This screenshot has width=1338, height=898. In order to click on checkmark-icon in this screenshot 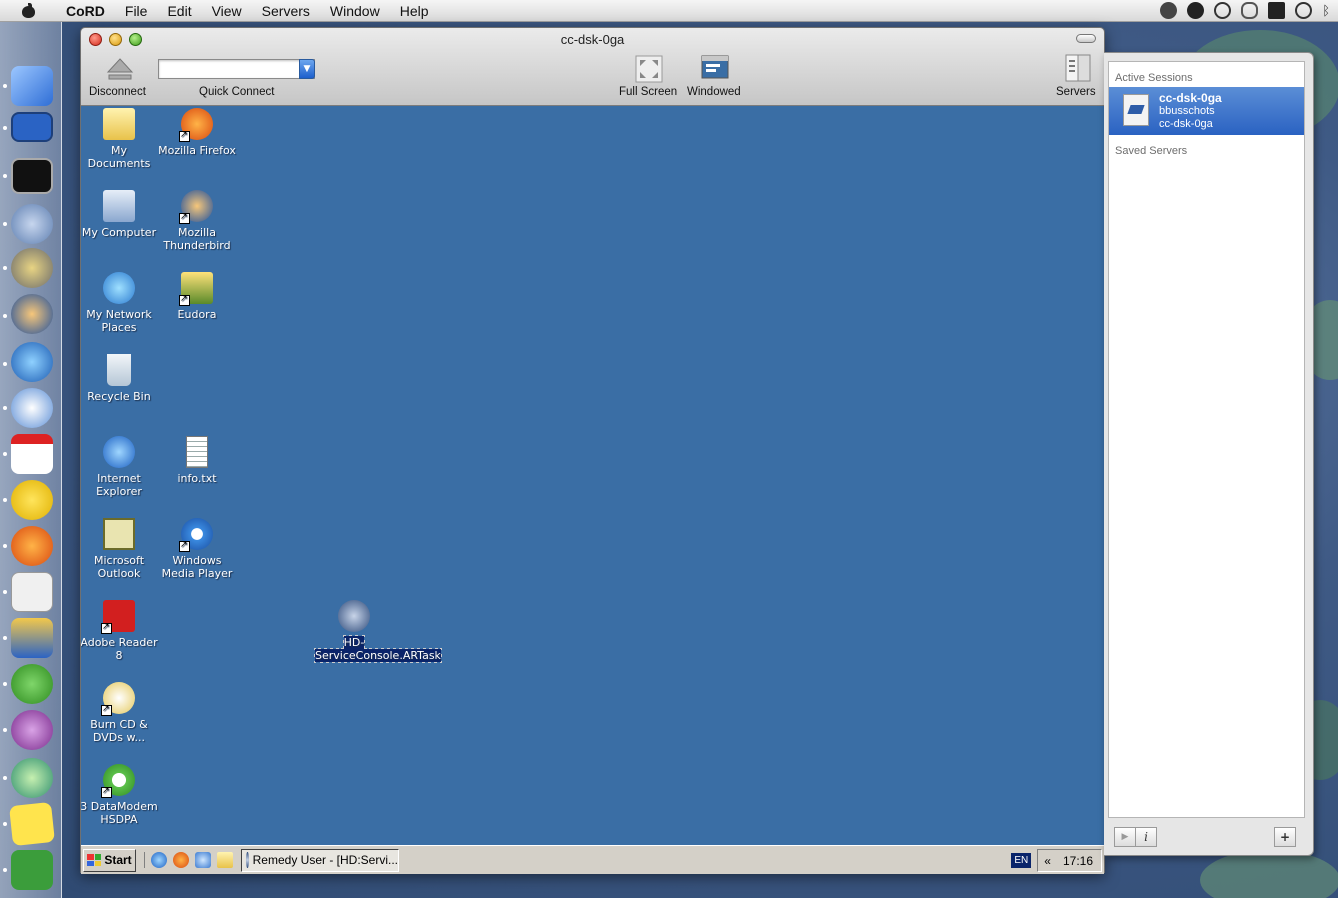, I will do `click(1196, 10)`.